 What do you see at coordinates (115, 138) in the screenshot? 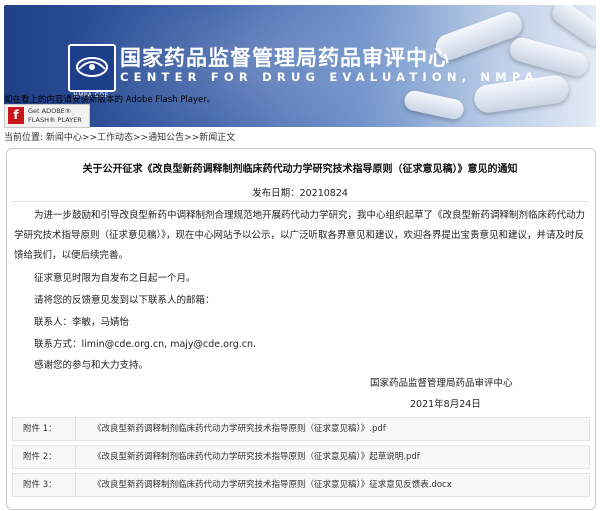
I see `breadcrumb-item-work-news: 工作动态` at bounding box center [115, 138].